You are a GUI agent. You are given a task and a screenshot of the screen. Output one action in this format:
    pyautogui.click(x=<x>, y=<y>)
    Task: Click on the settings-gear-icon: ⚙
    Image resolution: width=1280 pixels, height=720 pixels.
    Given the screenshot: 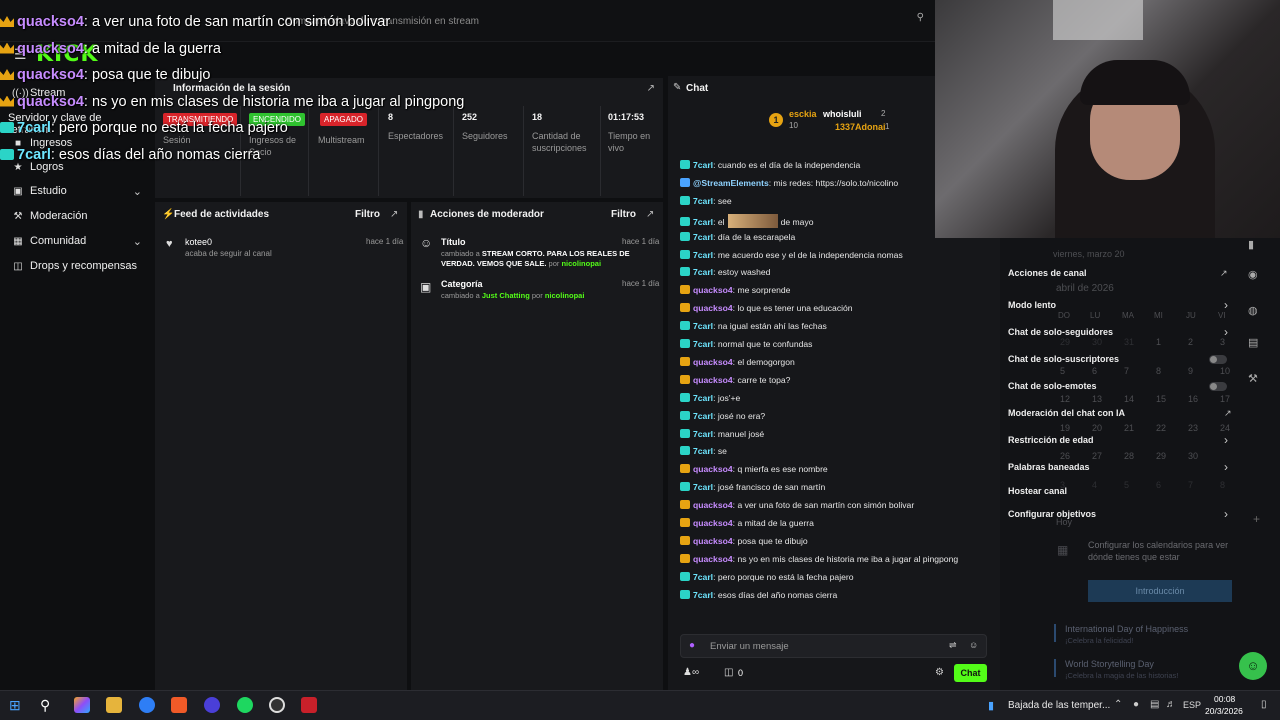 What is the action you would take?
    pyautogui.click(x=939, y=672)
    